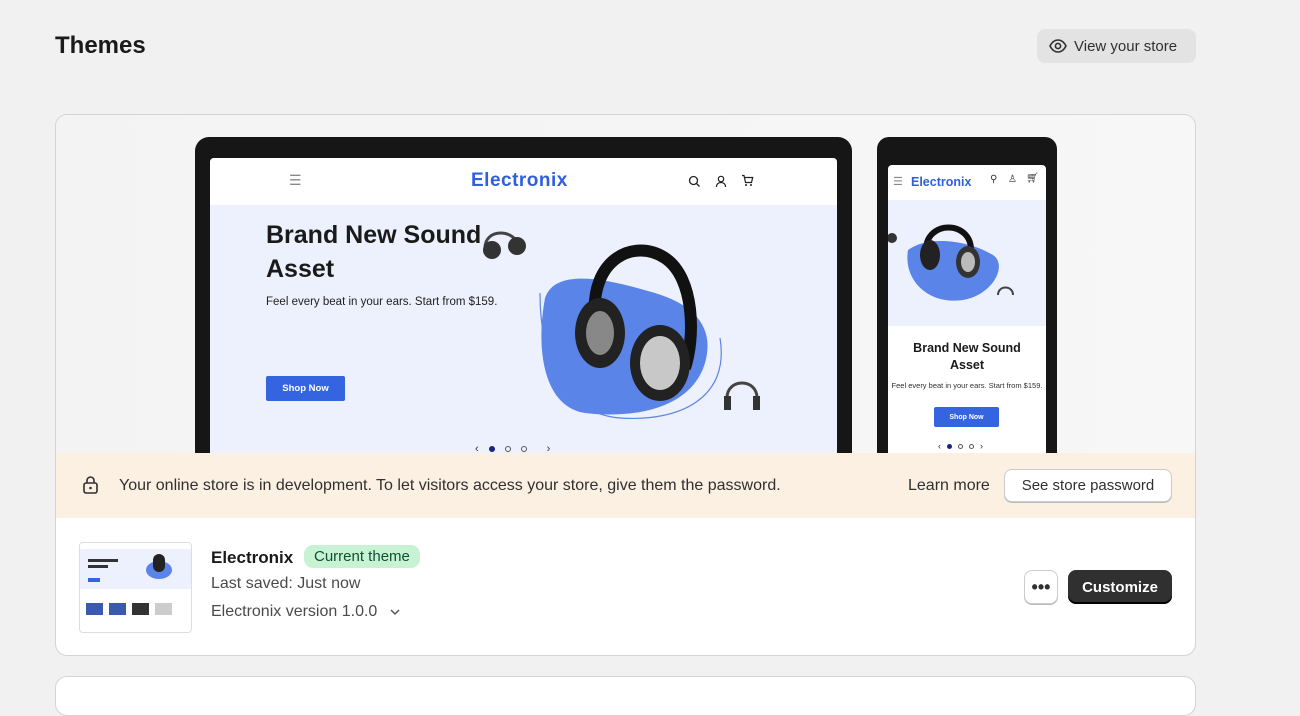  I want to click on see-store-password-button: See store password, so click(1088, 485).